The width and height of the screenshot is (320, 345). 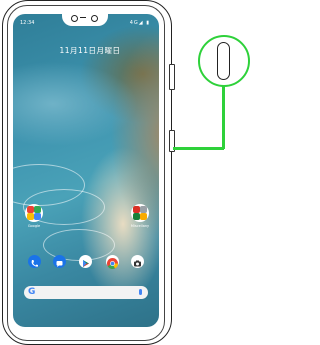 What do you see at coordinates (140, 226) in the screenshot?
I see `widget-label-misc: Miscellany` at bounding box center [140, 226].